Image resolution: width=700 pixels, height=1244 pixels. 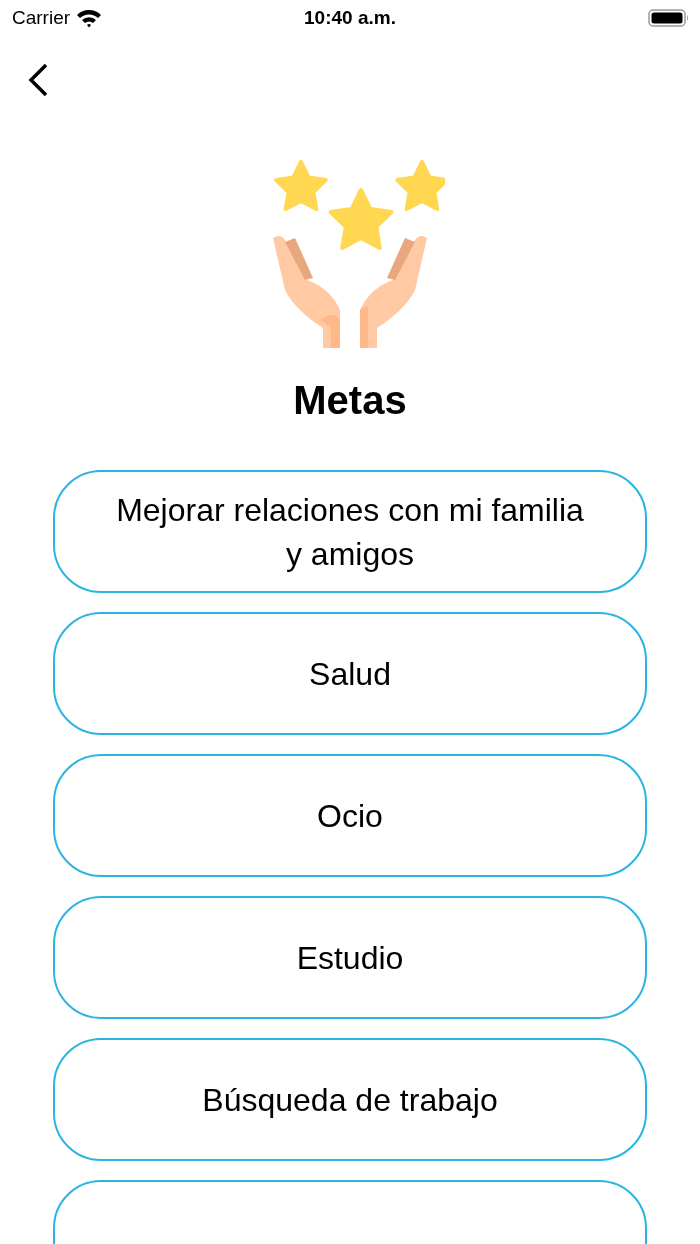 What do you see at coordinates (350, 815) in the screenshot?
I see `goal-button: Ocio` at bounding box center [350, 815].